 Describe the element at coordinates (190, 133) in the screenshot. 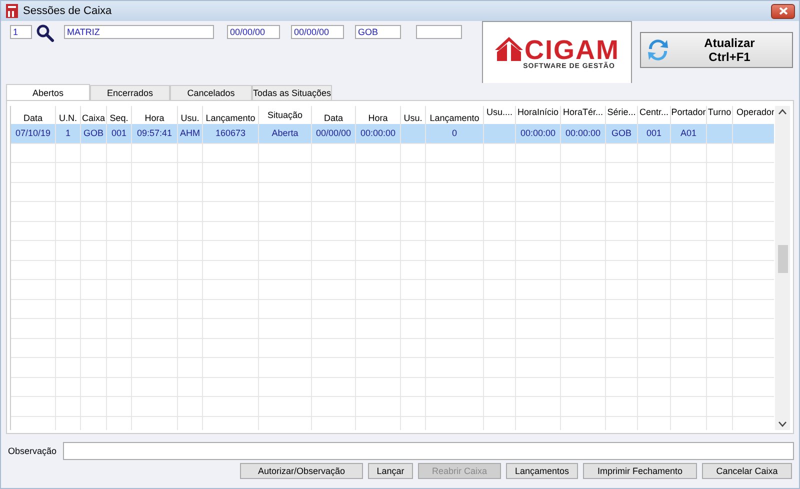

I see `table-cell: AHM` at that location.